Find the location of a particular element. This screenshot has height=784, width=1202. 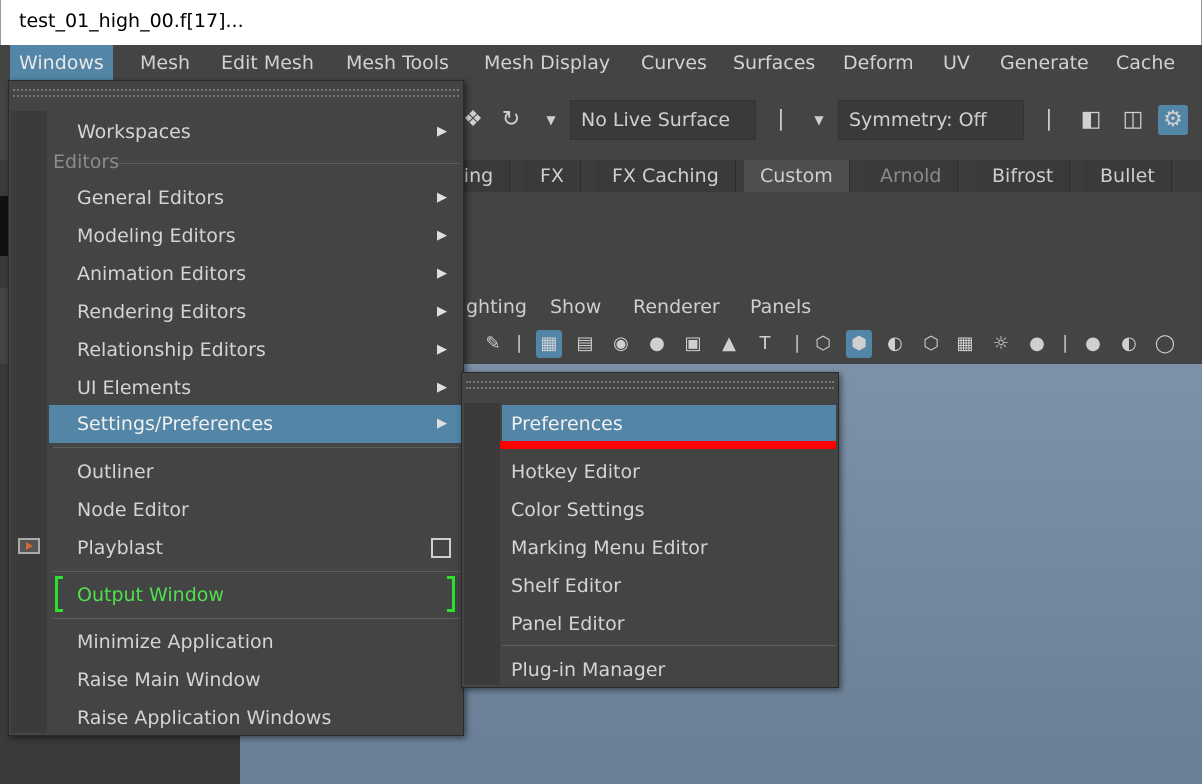

menu-uv: UV is located at coordinates (956, 63).